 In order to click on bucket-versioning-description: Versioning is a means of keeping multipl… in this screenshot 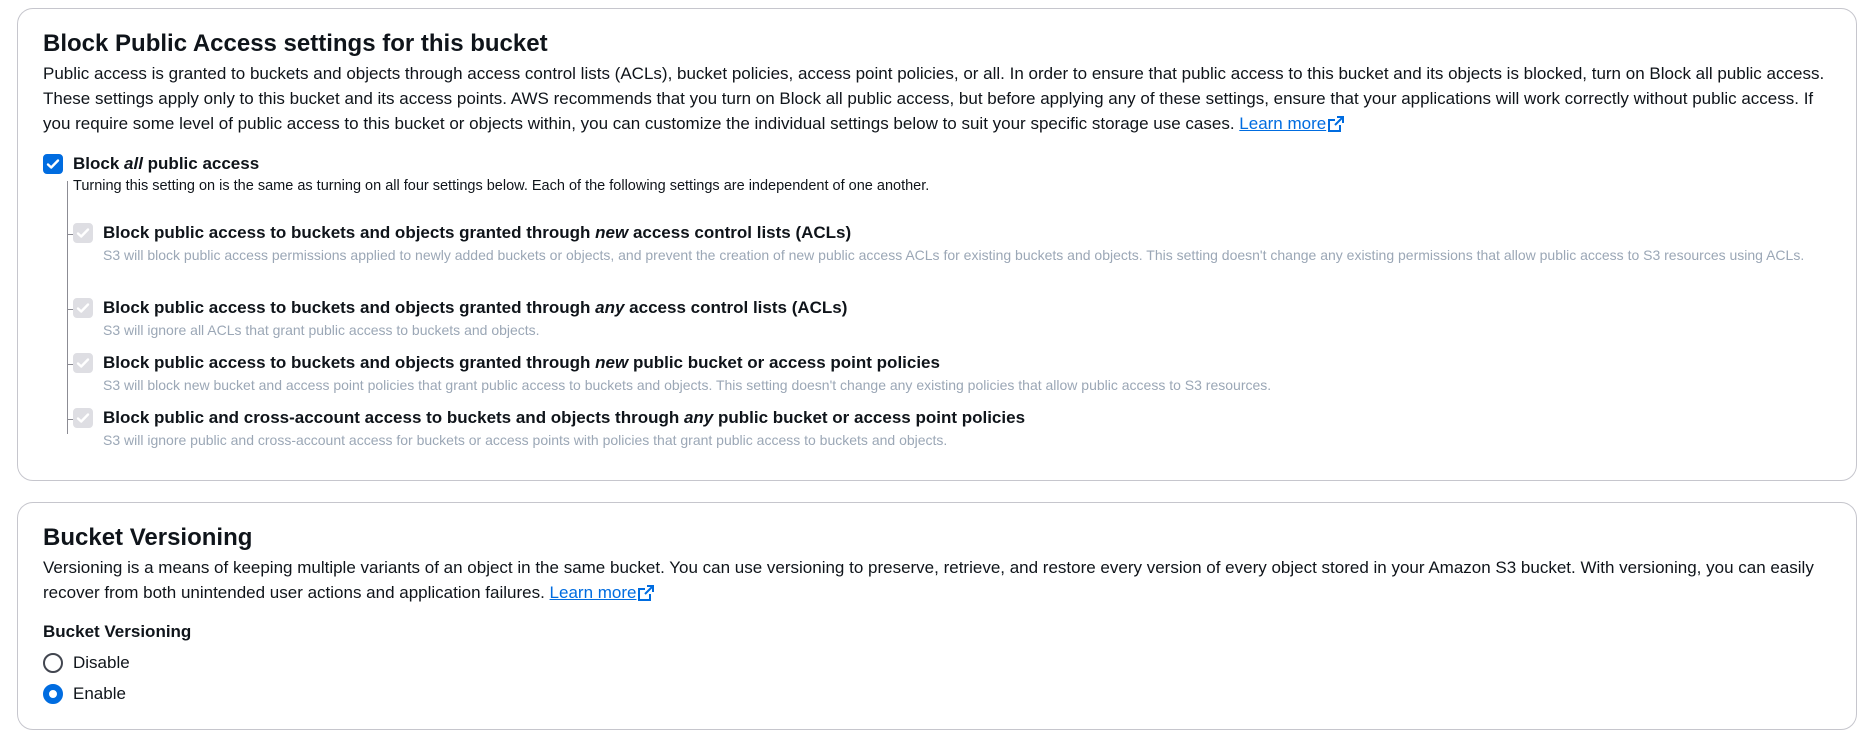, I will do `click(939, 580)`.